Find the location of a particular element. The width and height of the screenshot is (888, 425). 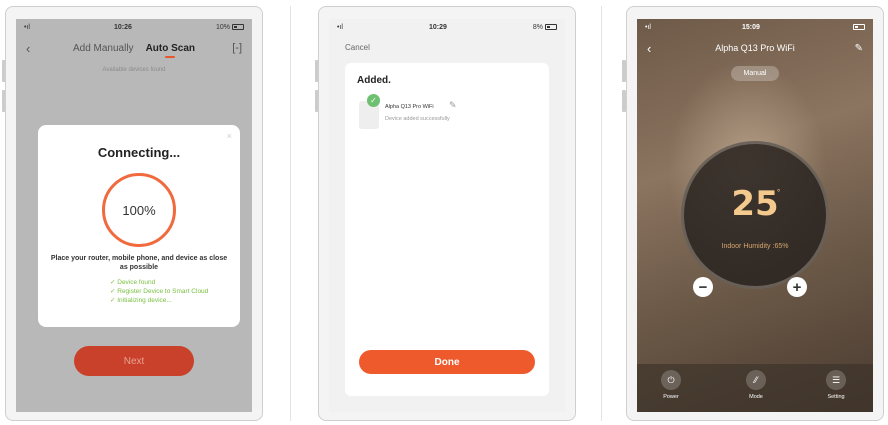

device-title: Alpha Q13 Pro WiFi is located at coordinates (755, 48).